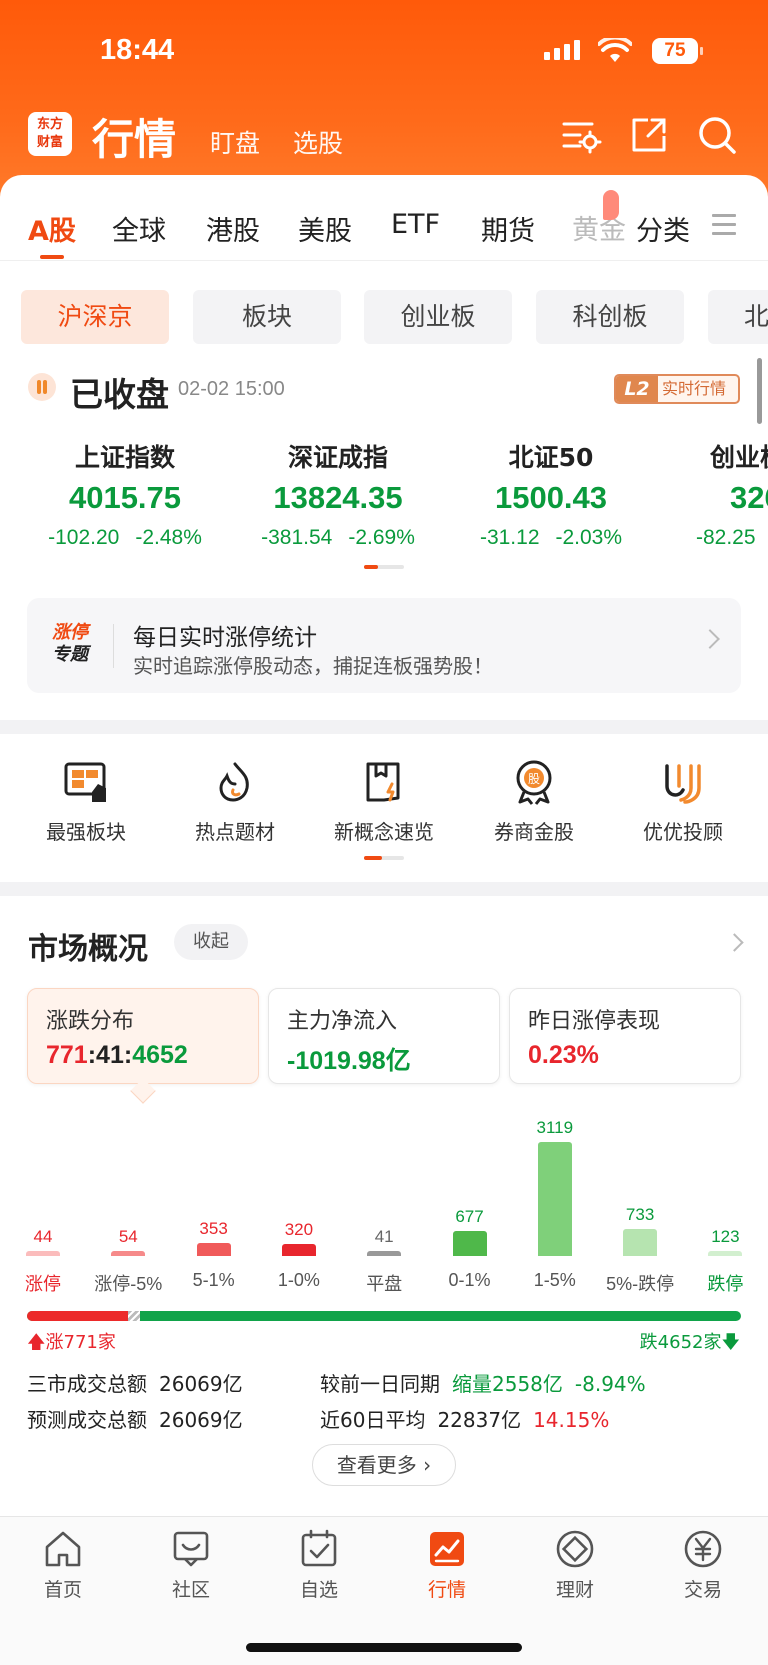  I want to click on stat-value: 26069亿, so click(201, 1384).